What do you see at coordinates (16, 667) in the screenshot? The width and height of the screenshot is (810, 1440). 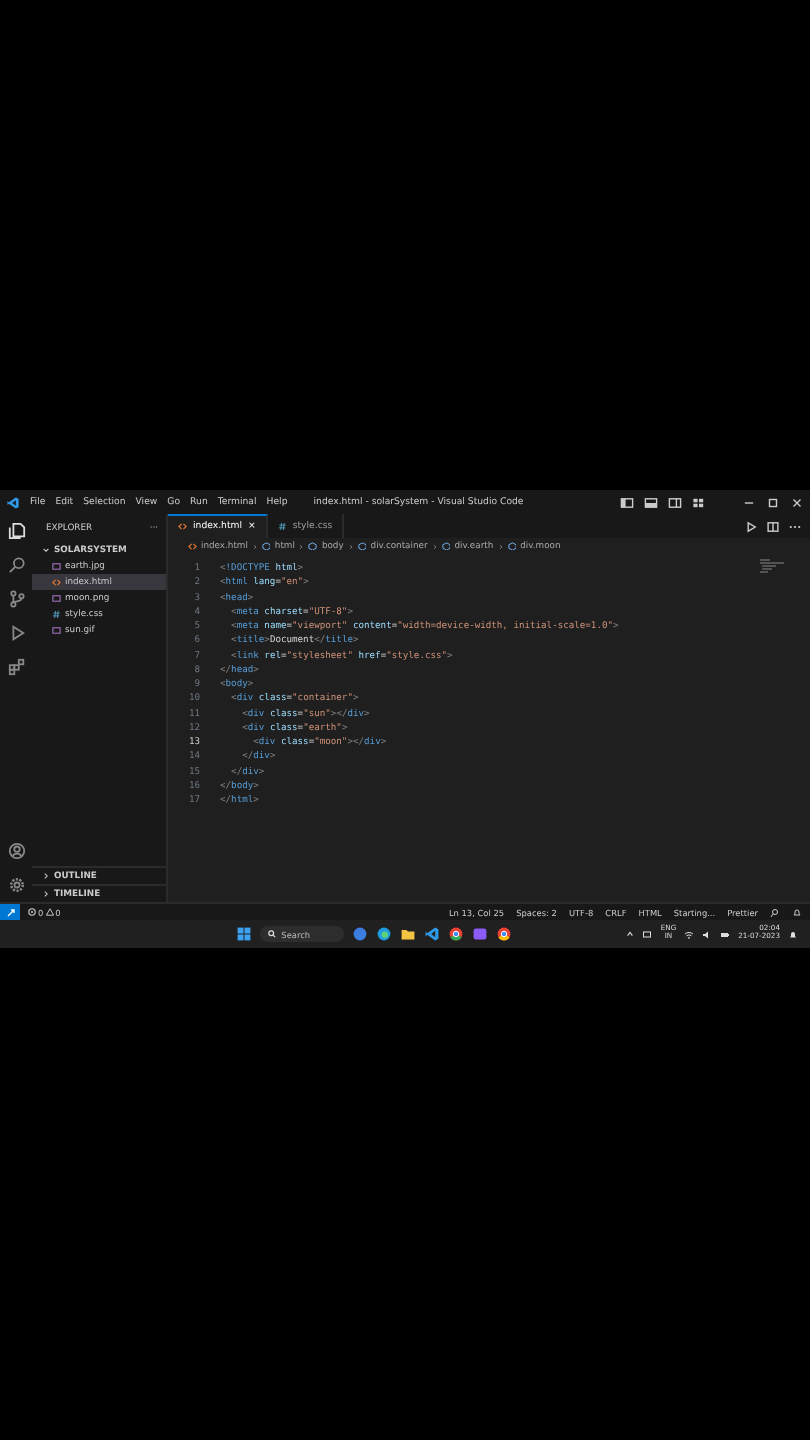 I see `extensions-icon` at bounding box center [16, 667].